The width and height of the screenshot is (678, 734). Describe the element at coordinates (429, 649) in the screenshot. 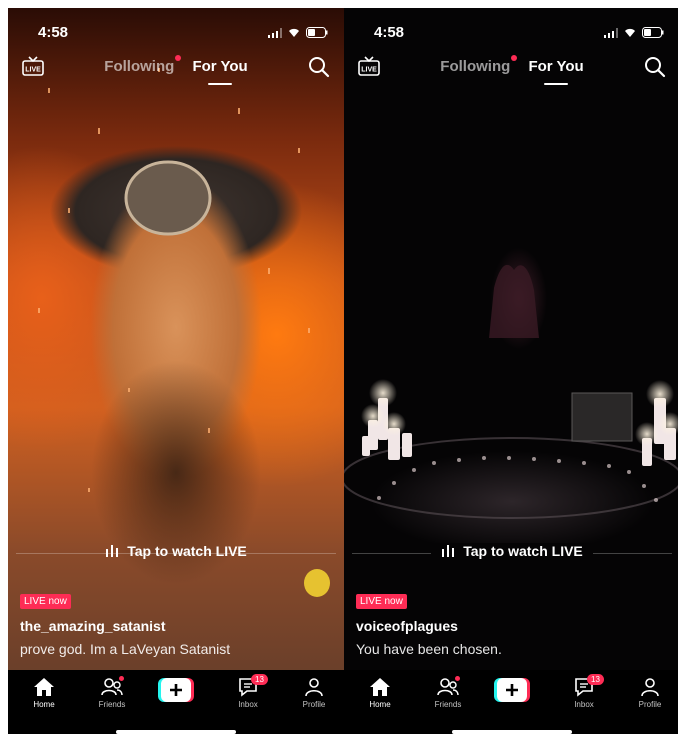

I see `caption: You have been chosen.` at that location.